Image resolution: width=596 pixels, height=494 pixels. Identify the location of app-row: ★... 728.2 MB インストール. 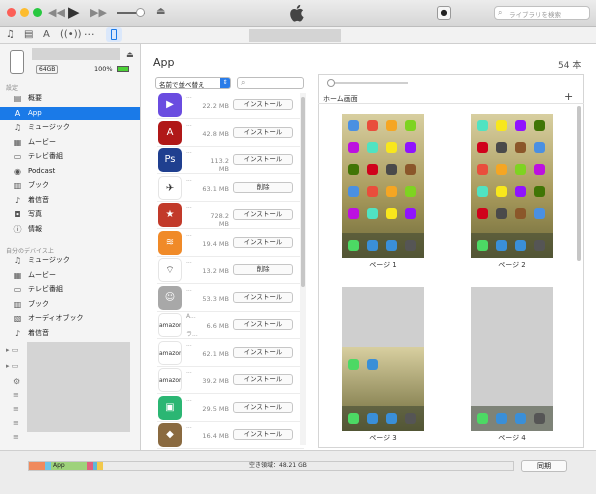
(230, 215).